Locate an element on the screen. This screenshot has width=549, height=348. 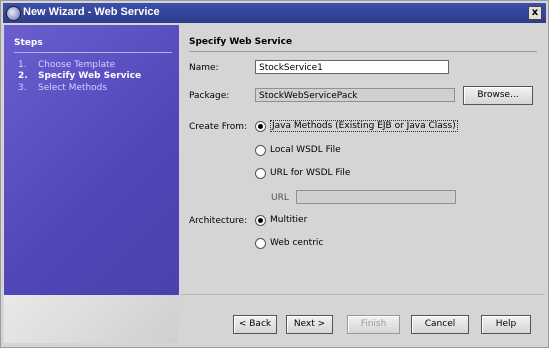
name-field: StockService1 is located at coordinates (352, 67).